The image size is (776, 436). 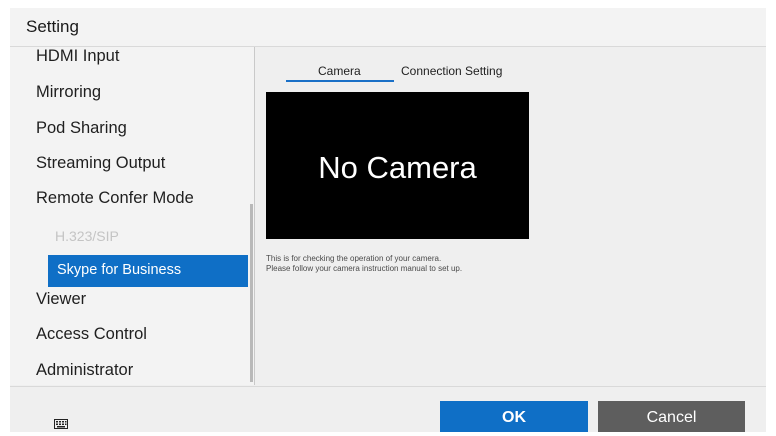 What do you see at coordinates (77, 56) in the screenshot?
I see `sidebar-item-hdmi-input: HDMI Input` at bounding box center [77, 56].